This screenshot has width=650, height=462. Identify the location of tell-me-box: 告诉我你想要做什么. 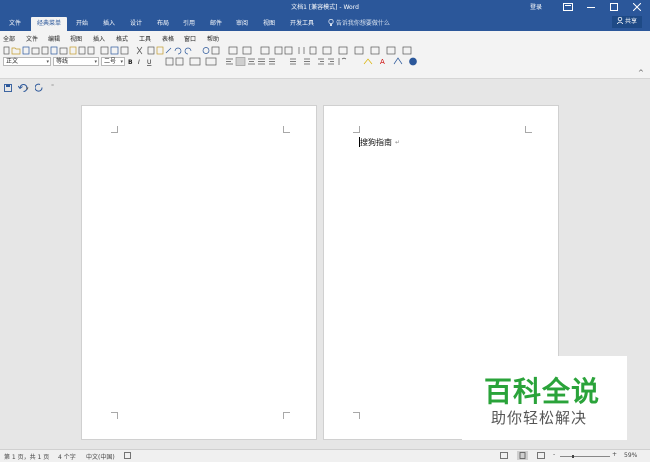
(359, 23).